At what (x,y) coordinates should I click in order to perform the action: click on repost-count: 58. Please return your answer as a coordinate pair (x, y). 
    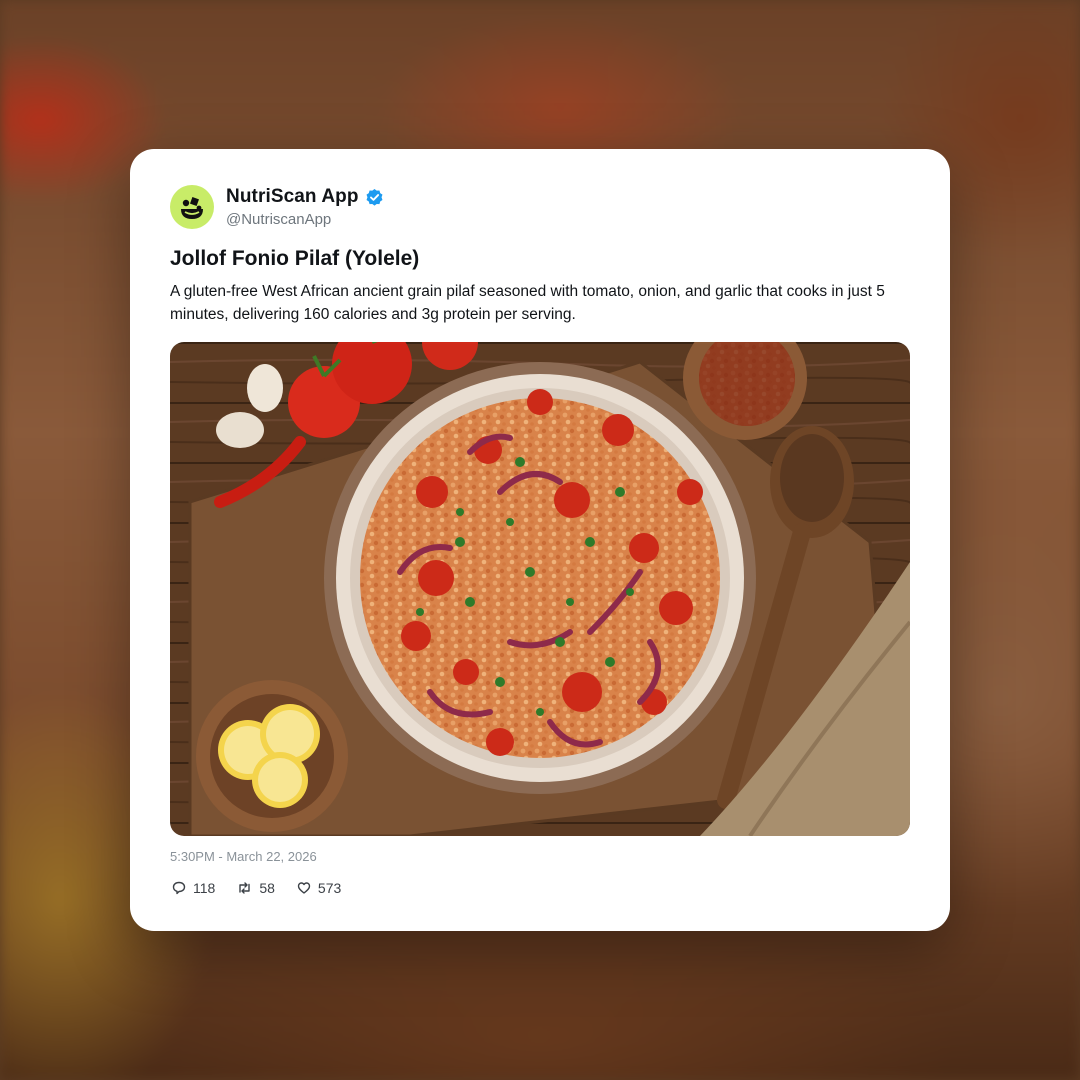
    Looking at the image, I should click on (267, 888).